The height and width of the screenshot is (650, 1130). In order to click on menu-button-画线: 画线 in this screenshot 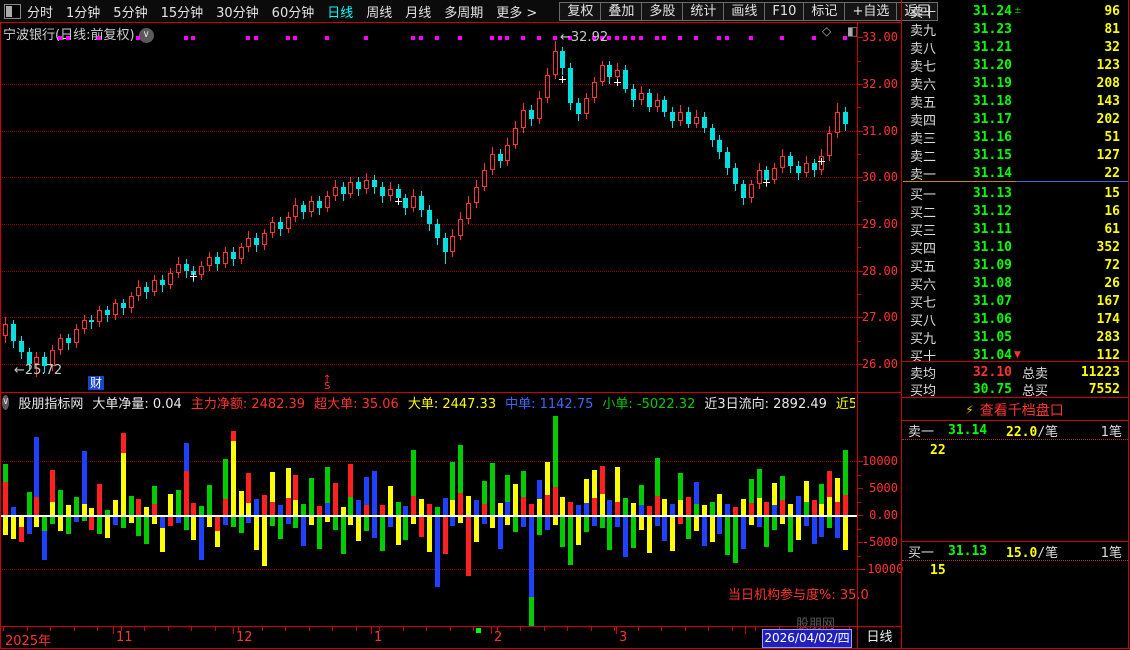, I will do `click(744, 11)`.